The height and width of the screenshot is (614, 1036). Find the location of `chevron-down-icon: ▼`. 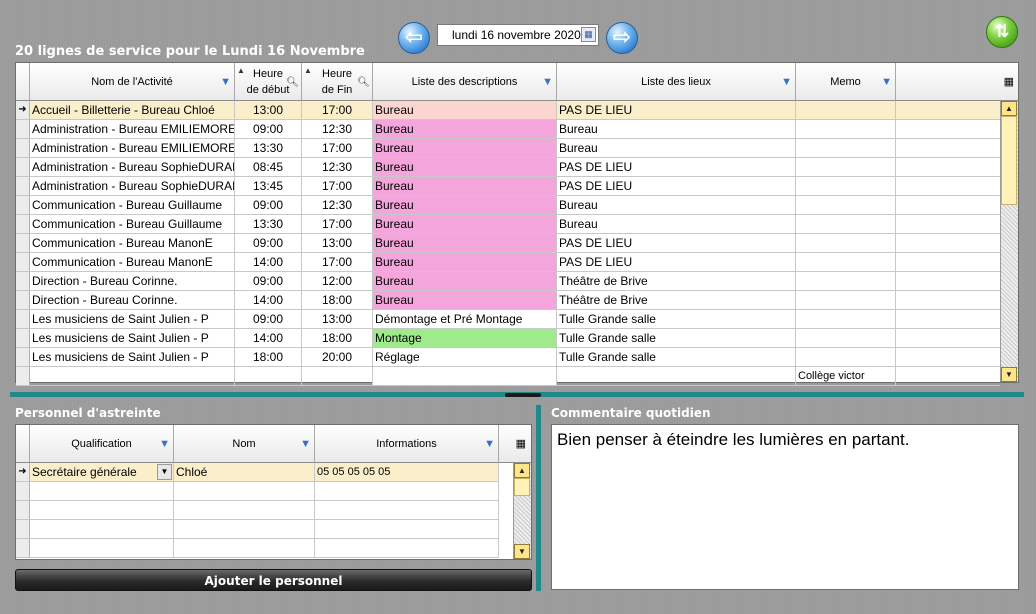

chevron-down-icon: ▼ is located at coordinates (164, 472).